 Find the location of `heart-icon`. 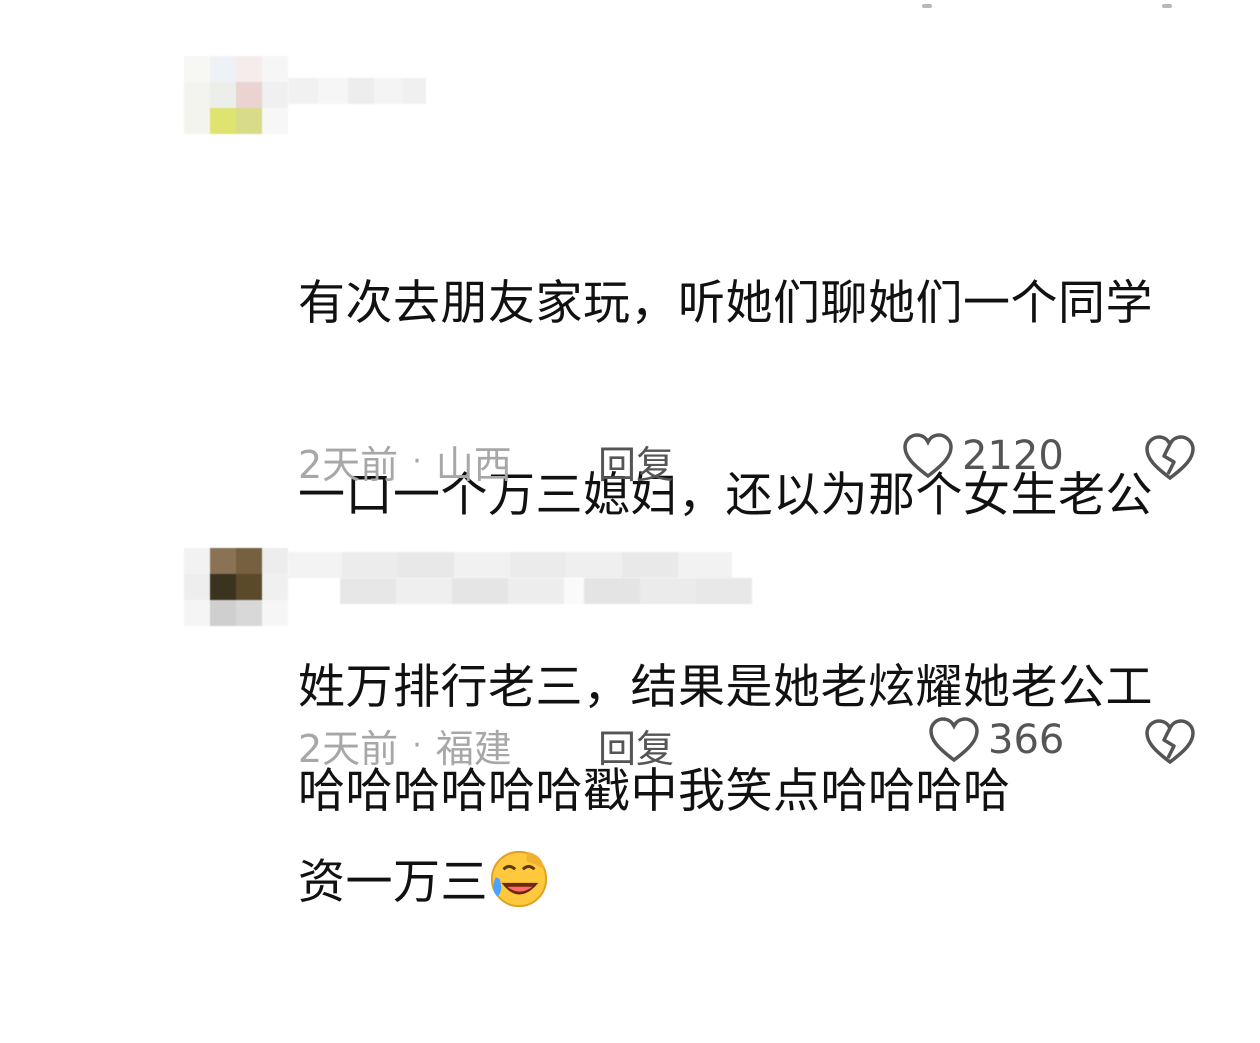

heart-icon is located at coordinates (954, 740).